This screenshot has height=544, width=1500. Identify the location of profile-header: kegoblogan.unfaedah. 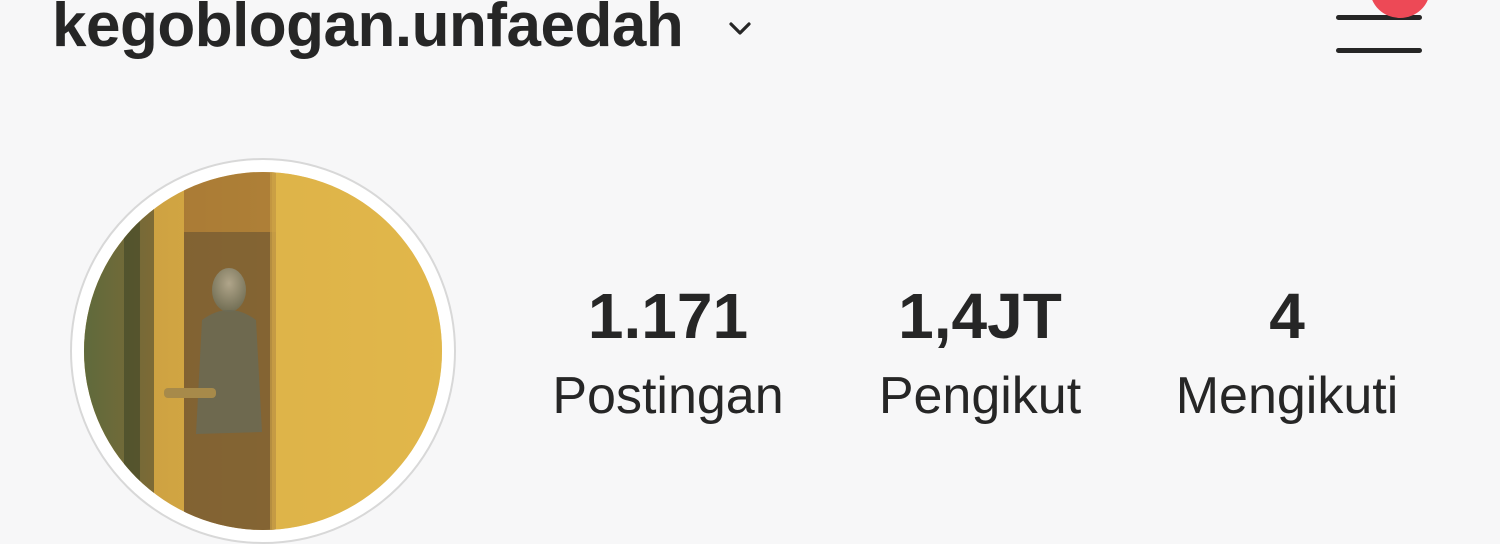
(750, 40).